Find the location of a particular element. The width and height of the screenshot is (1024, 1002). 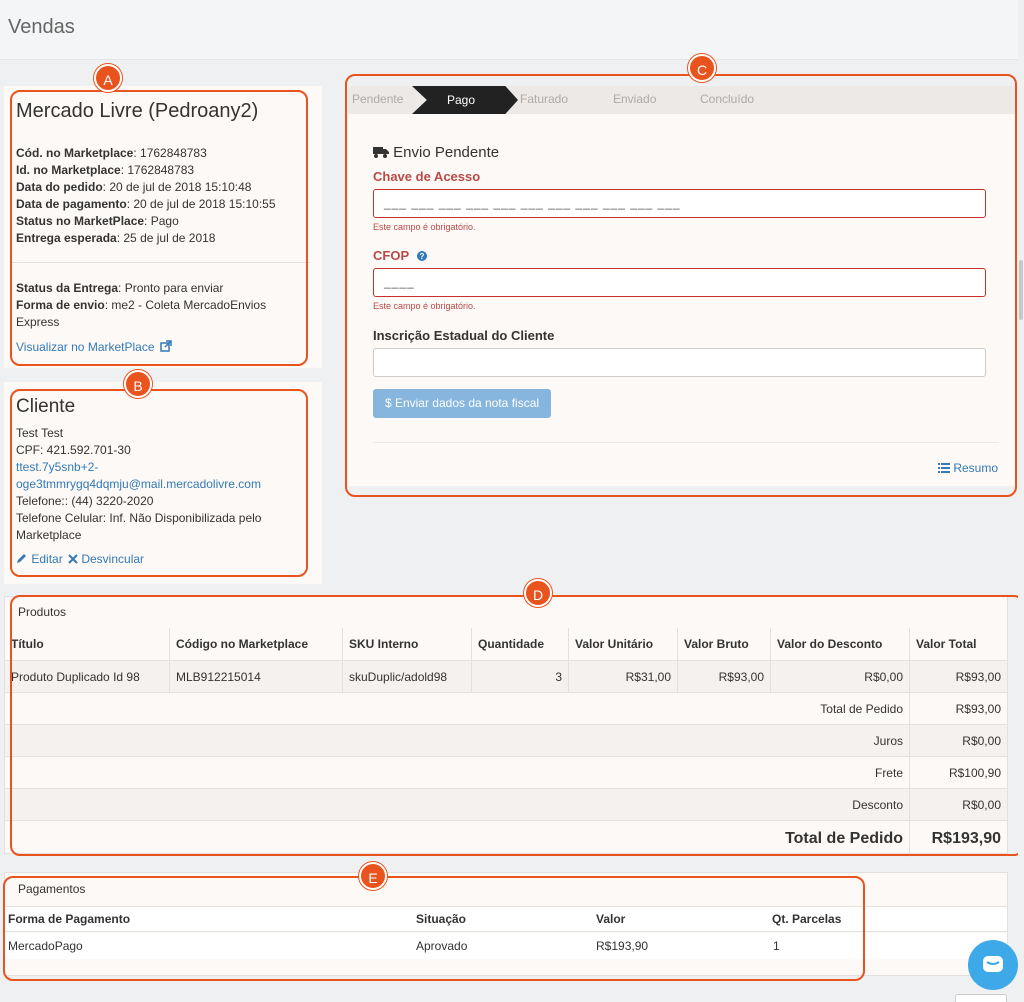

annotation-box-e is located at coordinates (434, 928).